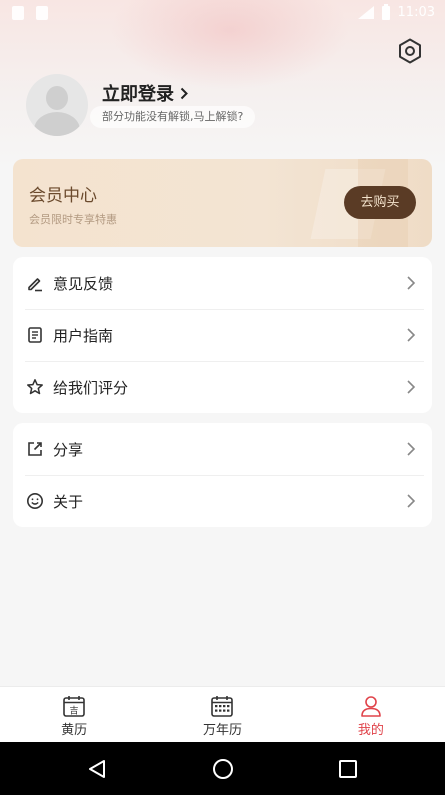  What do you see at coordinates (222, 449) in the screenshot?
I see `menu-item-share: 分享` at bounding box center [222, 449].